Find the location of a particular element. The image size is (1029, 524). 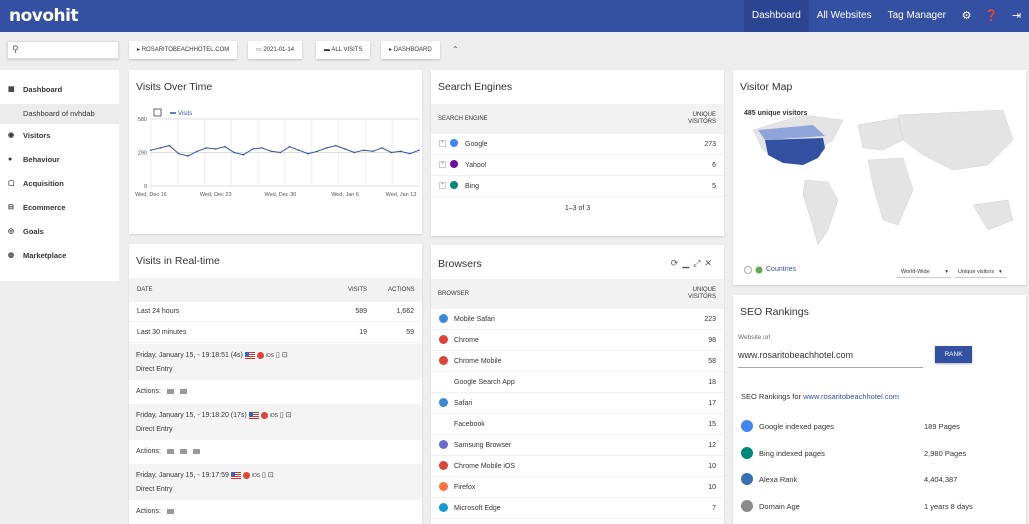

table-row: Facebook 15 is located at coordinates (577, 424).